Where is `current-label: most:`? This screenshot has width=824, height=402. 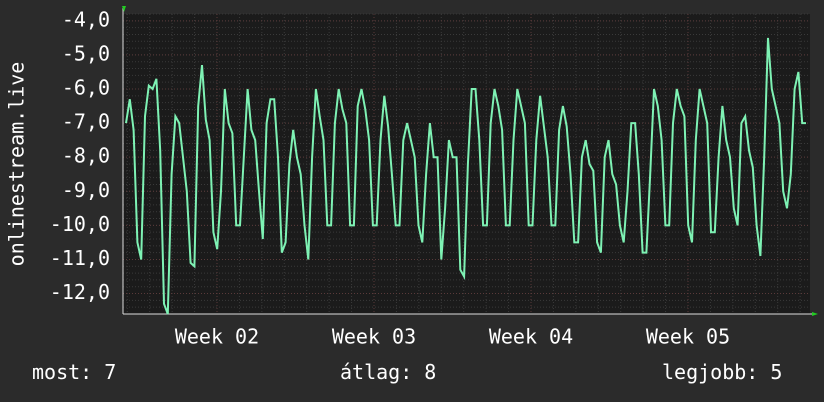 current-label: most: is located at coordinates (62, 372).